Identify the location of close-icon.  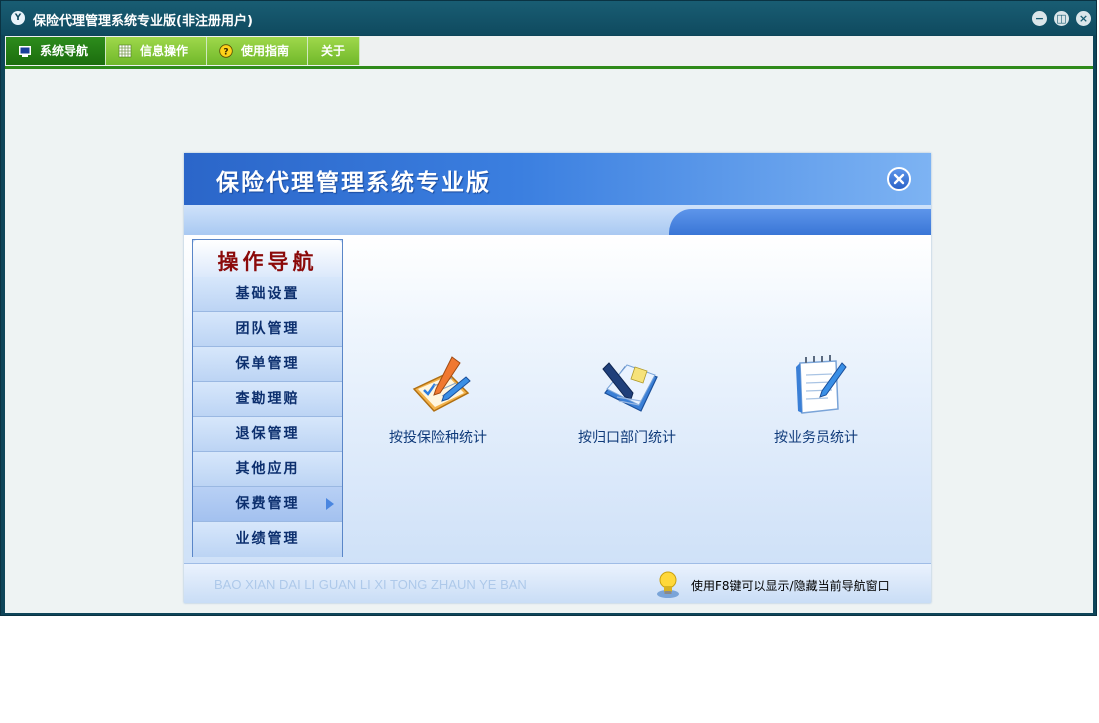
(899, 179).